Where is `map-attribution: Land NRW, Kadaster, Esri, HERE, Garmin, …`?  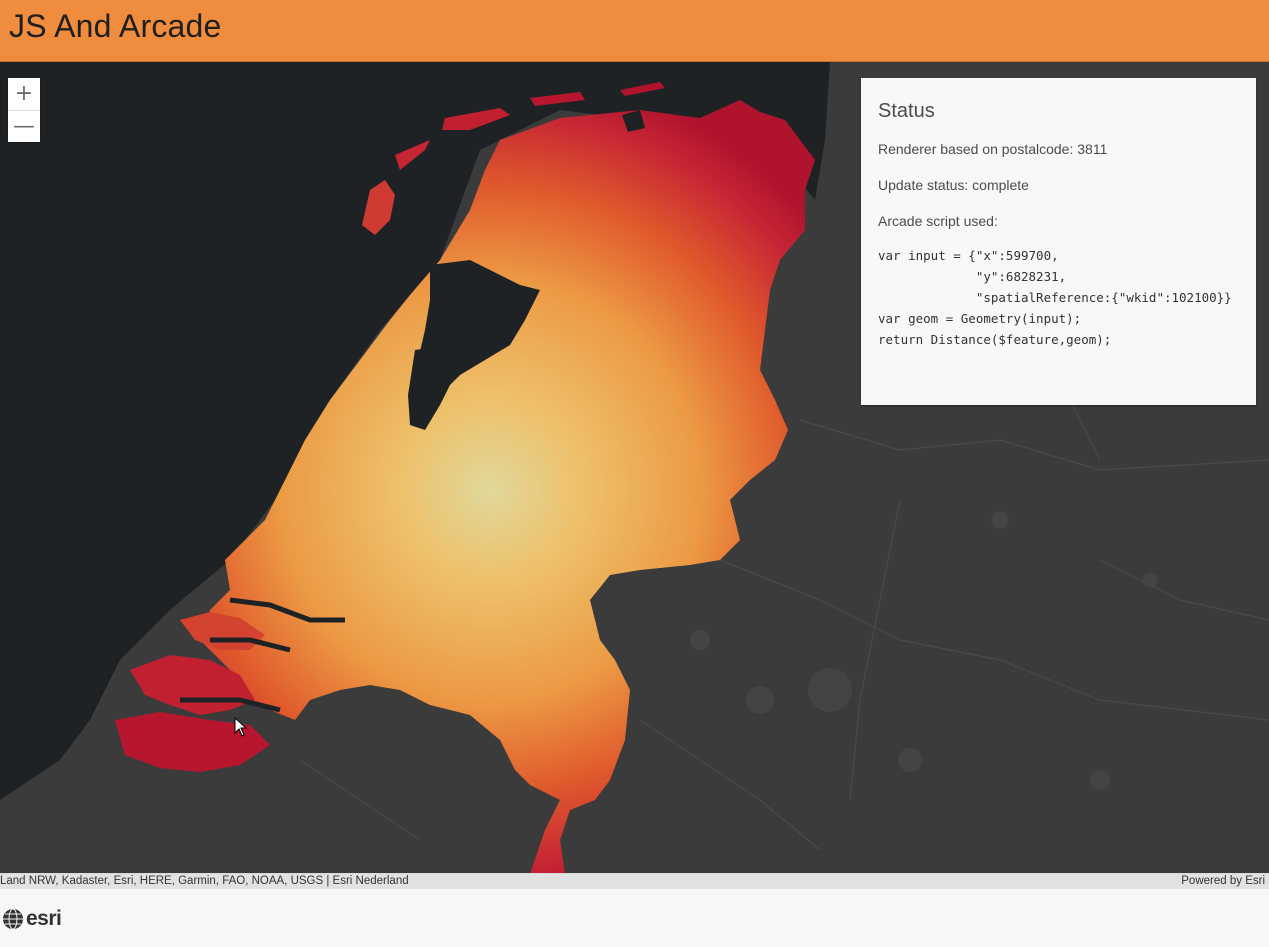
map-attribution: Land NRW, Kadaster, Esri, HERE, Garmin, … is located at coordinates (634, 881).